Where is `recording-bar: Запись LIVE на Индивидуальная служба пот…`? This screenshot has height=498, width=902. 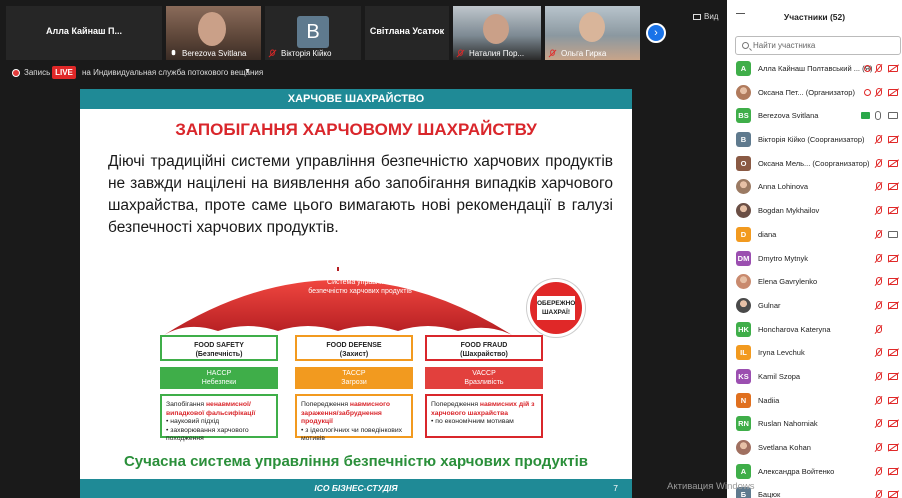
recording-bar: Запись LIVE на Индивидуальная служба пот… is located at coordinates (363, 73).